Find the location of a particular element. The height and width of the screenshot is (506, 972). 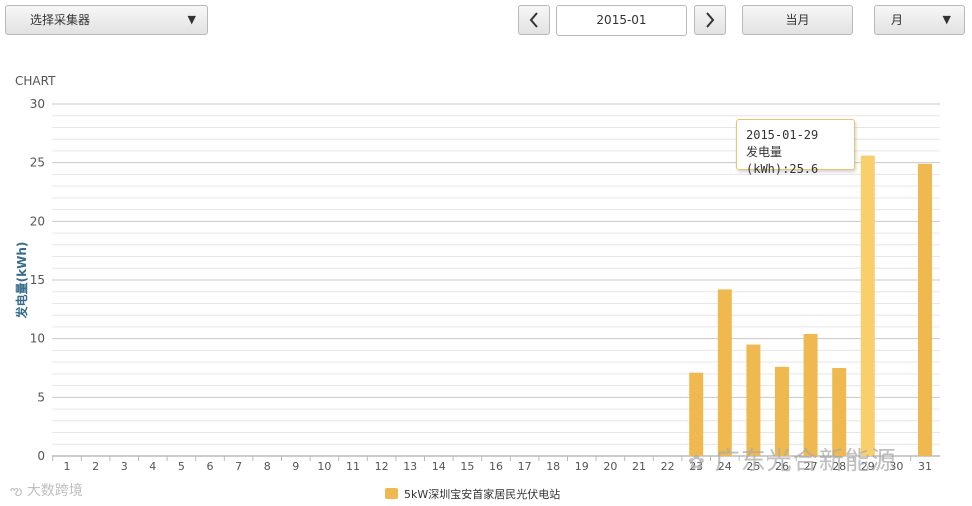

x-tick-label: 10 is located at coordinates (324, 466).